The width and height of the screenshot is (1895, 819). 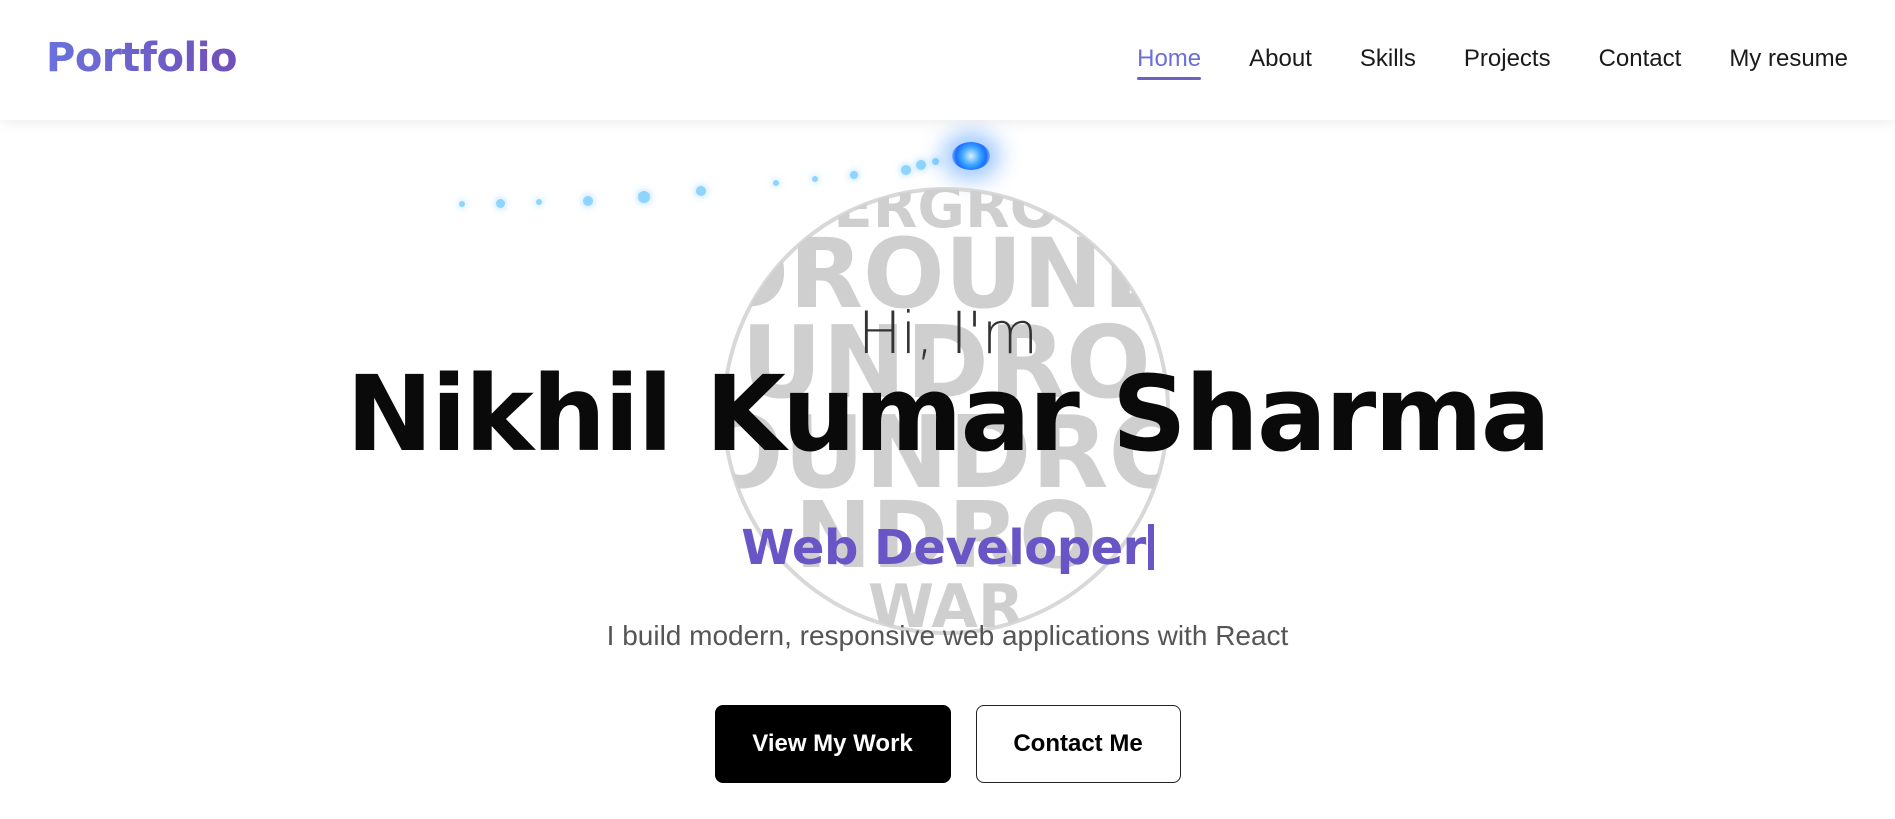 I want to click on nav-link-about: About, so click(x=1280, y=62).